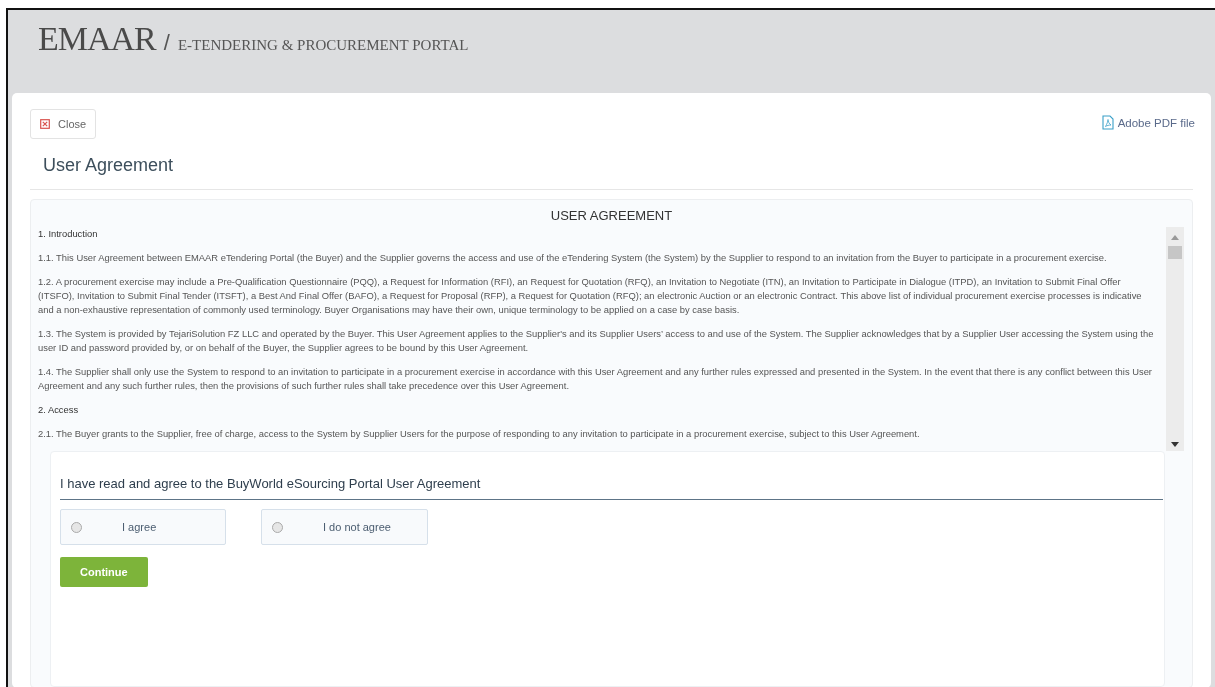 The width and height of the screenshot is (1215, 687). I want to click on scroll-up-icon, so click(1175, 237).